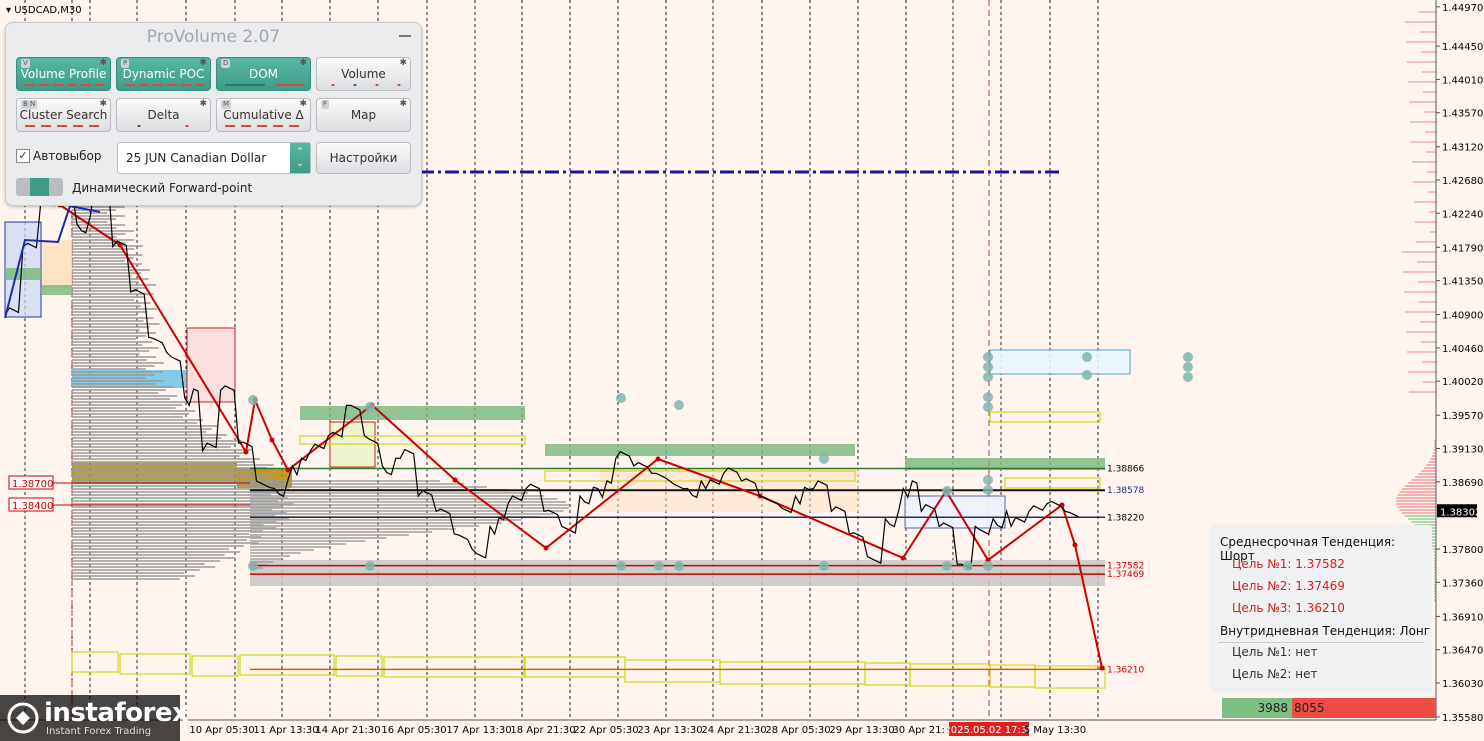  What do you see at coordinates (263, 74) in the screenshot?
I see `dom-button: D ✱ DOM` at bounding box center [263, 74].